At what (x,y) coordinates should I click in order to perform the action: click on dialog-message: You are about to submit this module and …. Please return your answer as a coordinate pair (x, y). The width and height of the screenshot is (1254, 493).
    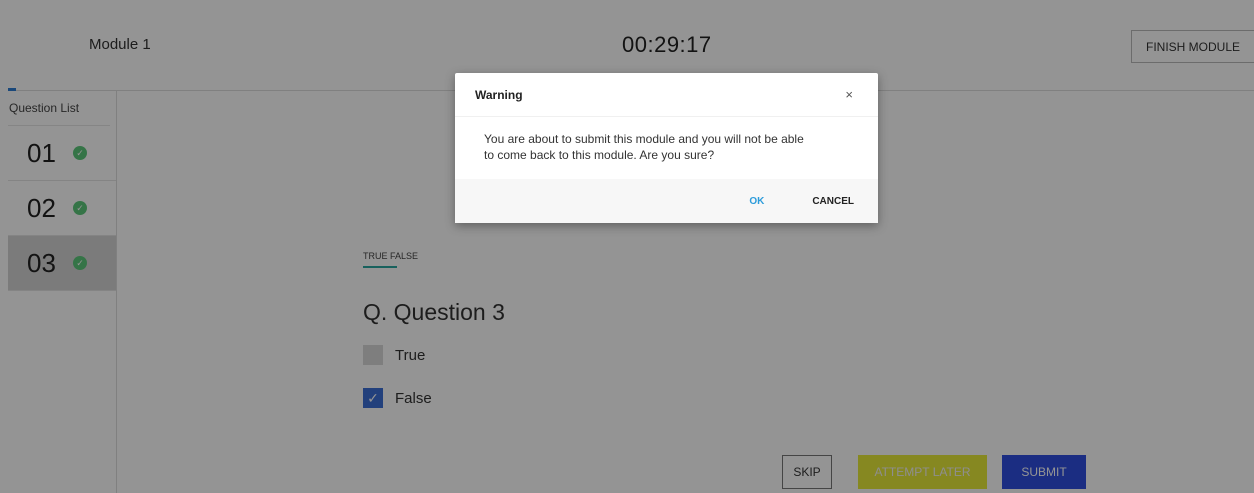
    Looking at the image, I should click on (666, 148).